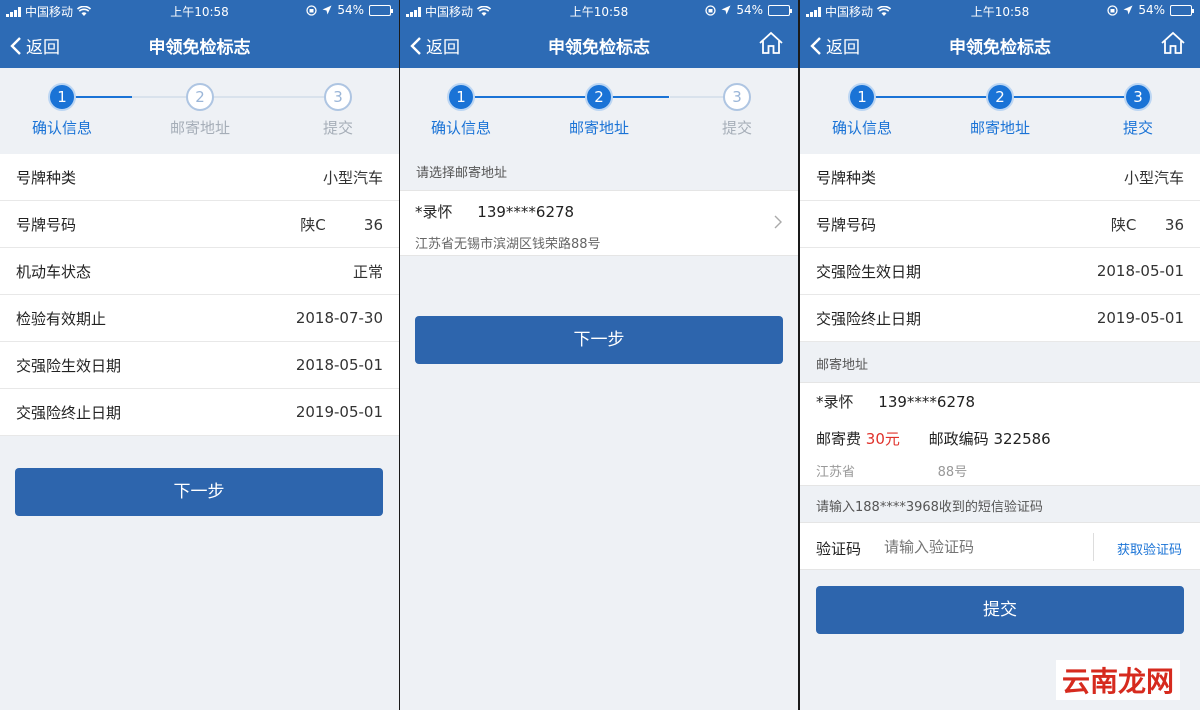 This screenshot has width=1200, height=710. I want to click on sms-hint: 请输入188****3968收到的短信验证码, so click(929, 507).